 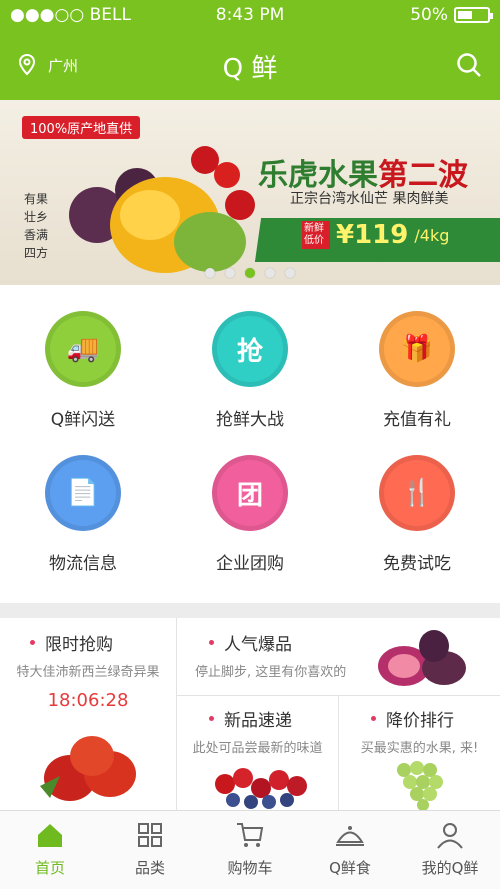 I want to click on cart-icon, so click(x=250, y=835).